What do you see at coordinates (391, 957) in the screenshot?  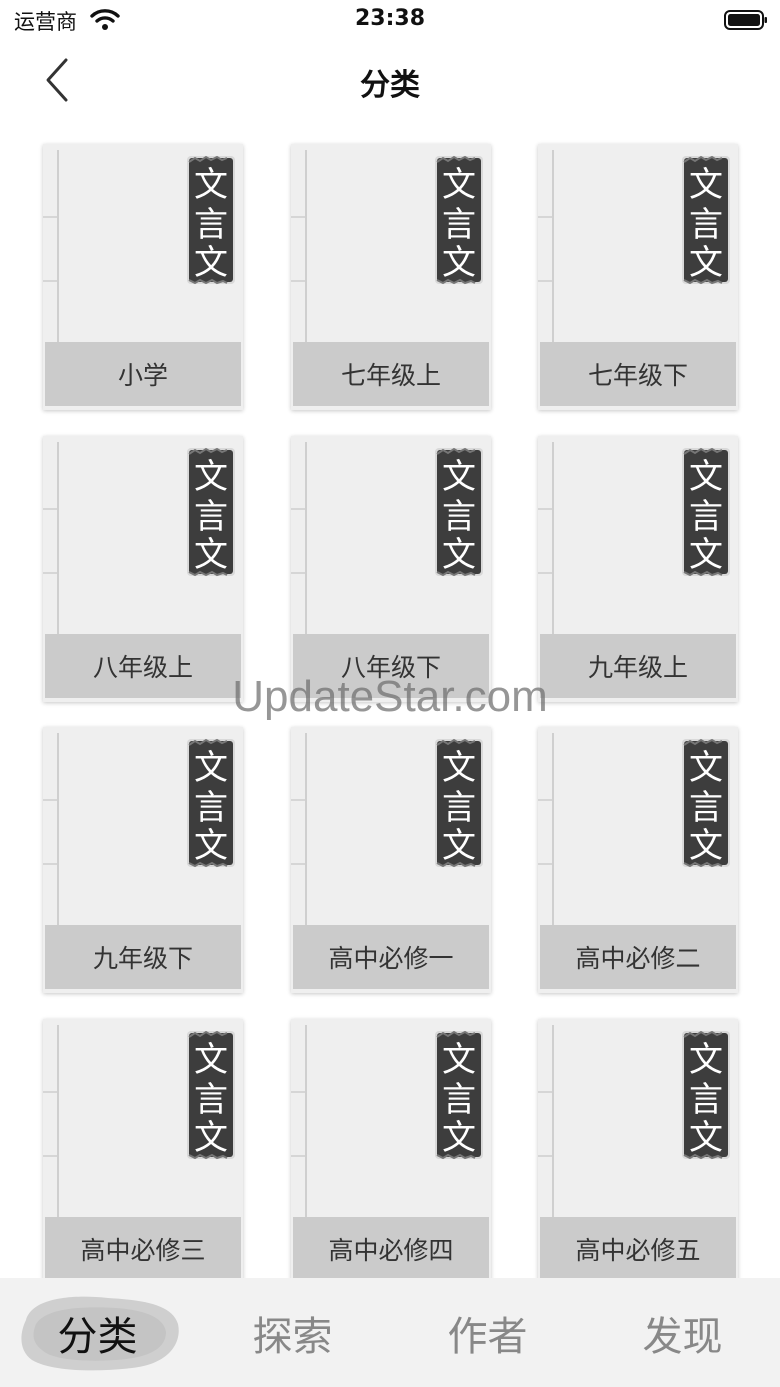 I see `category-label: 高中必修一` at bounding box center [391, 957].